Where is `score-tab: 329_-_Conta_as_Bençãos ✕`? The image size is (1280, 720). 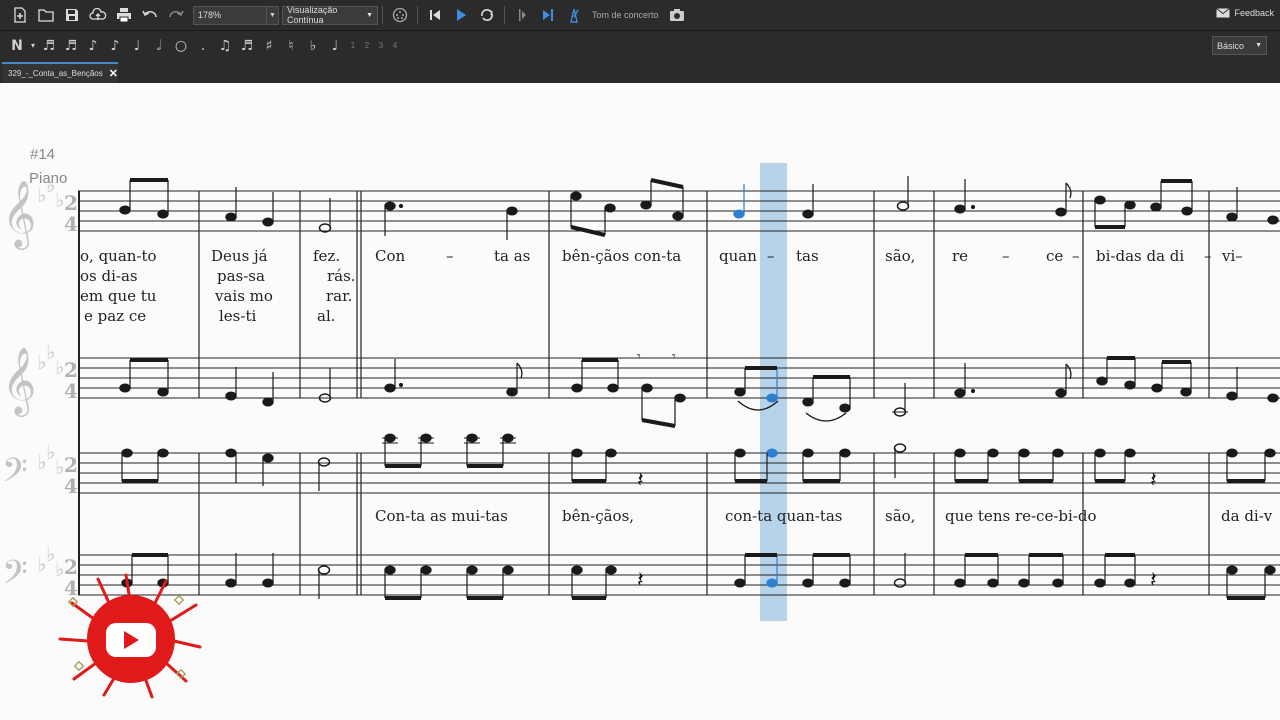 score-tab: 329_-_Conta_as_Bençãos ✕ is located at coordinates (60, 72).